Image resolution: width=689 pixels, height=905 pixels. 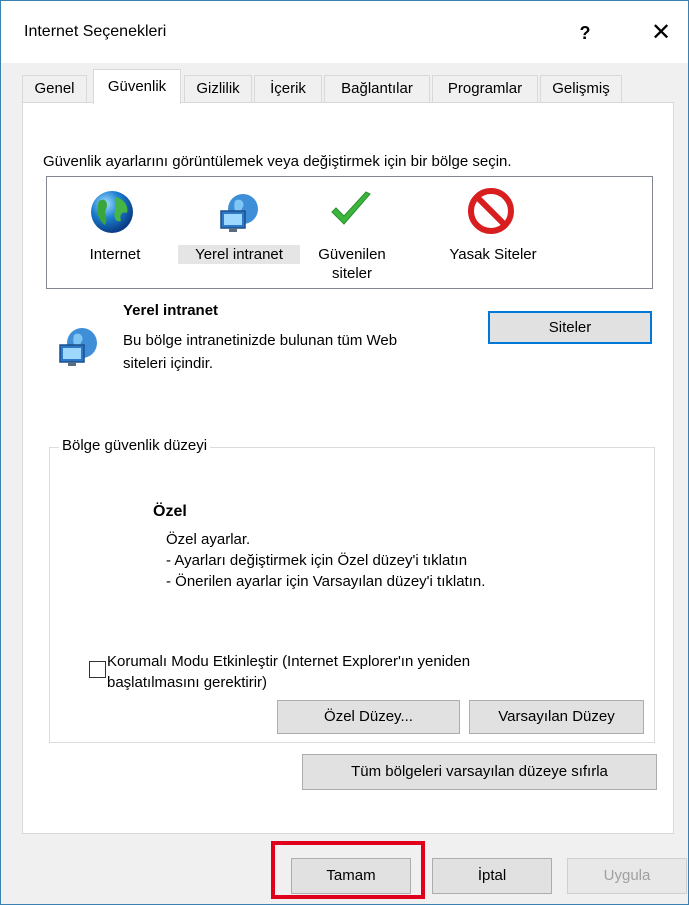 I want to click on zone-intranet-label: Yerel intranet, so click(x=239, y=254).